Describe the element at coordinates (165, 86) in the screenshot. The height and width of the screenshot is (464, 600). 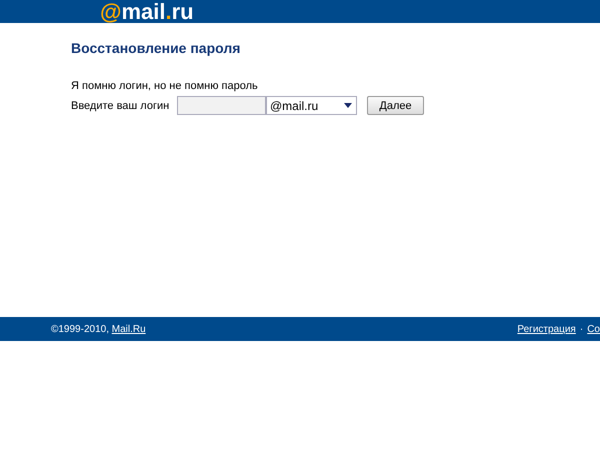
I see `option-text: Я помню логин, но не помню пароль` at that location.